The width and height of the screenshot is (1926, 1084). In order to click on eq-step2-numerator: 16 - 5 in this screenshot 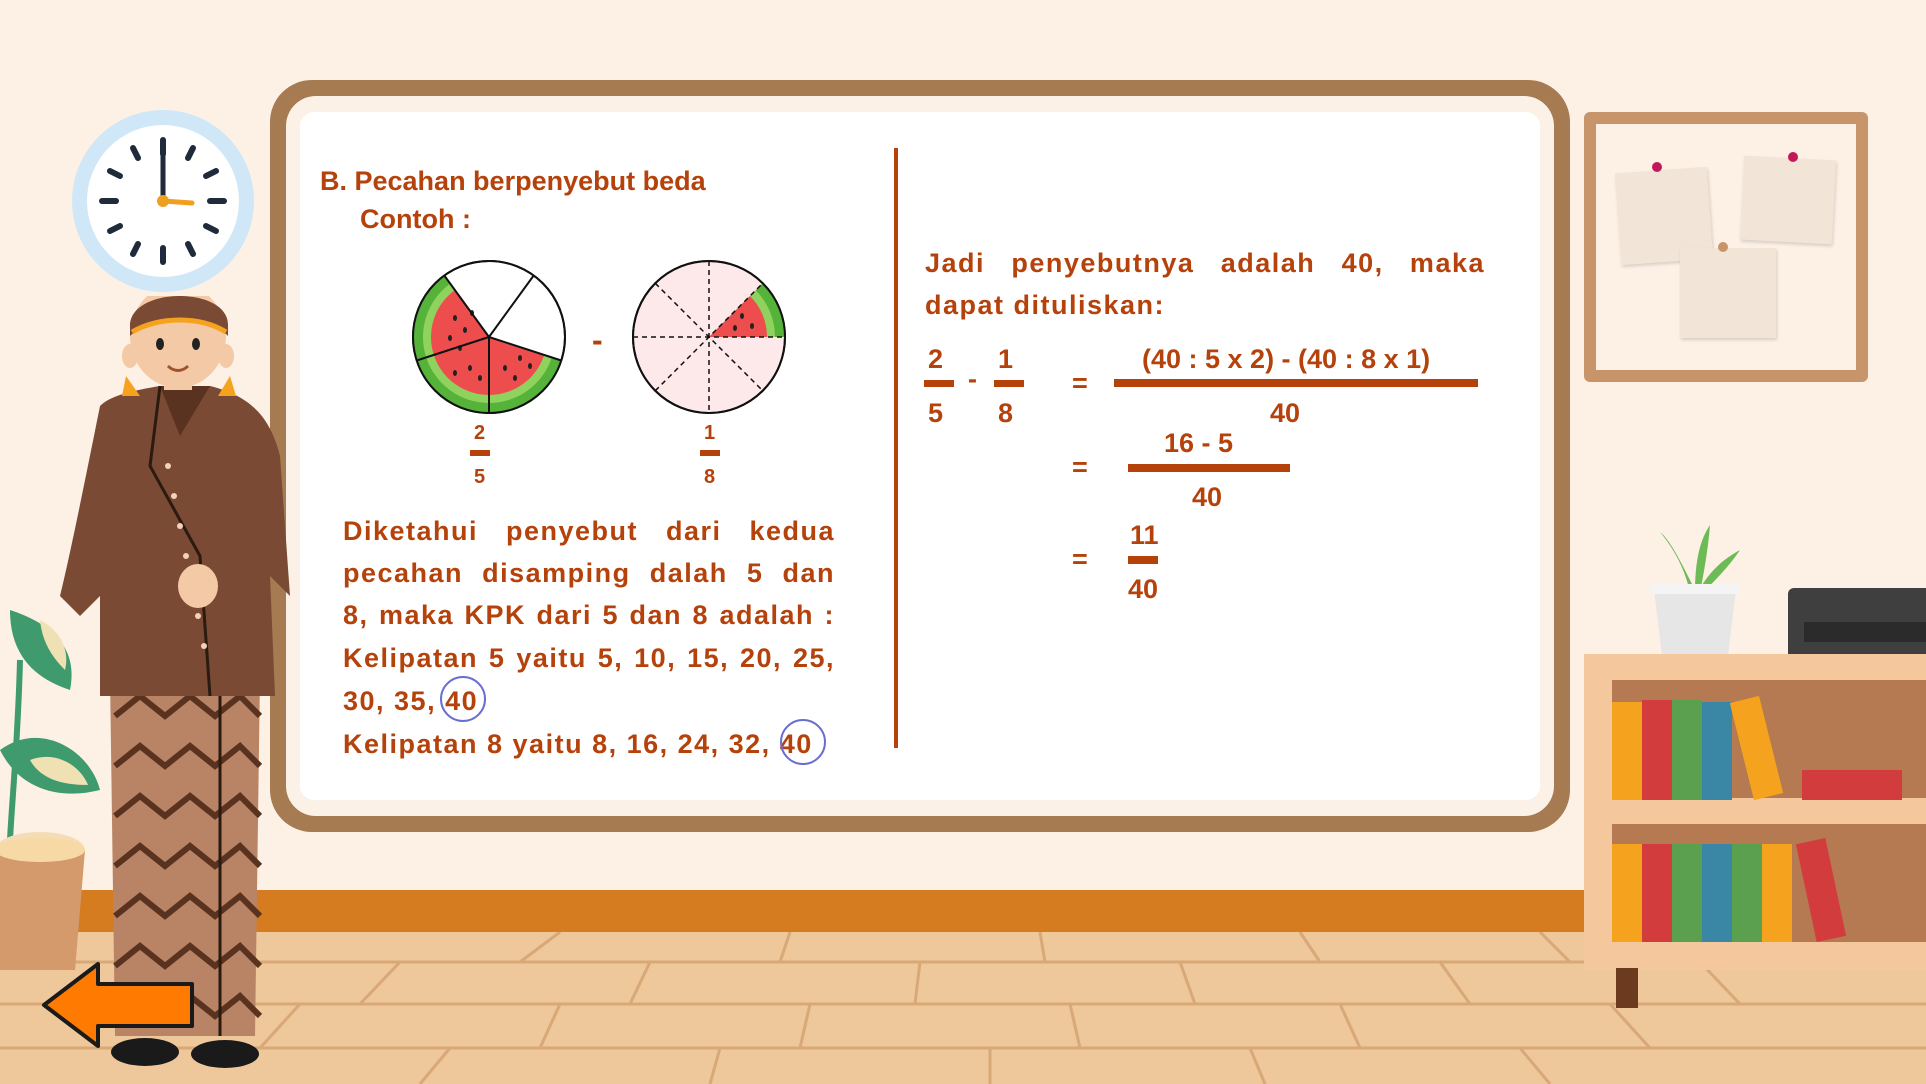, I will do `click(1199, 443)`.